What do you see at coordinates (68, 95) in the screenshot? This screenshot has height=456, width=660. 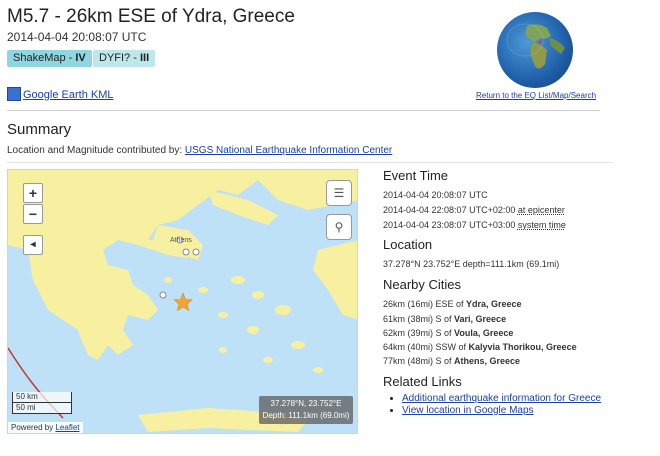 I see `google-earth-kml-link: Google Earth KML` at bounding box center [68, 95].